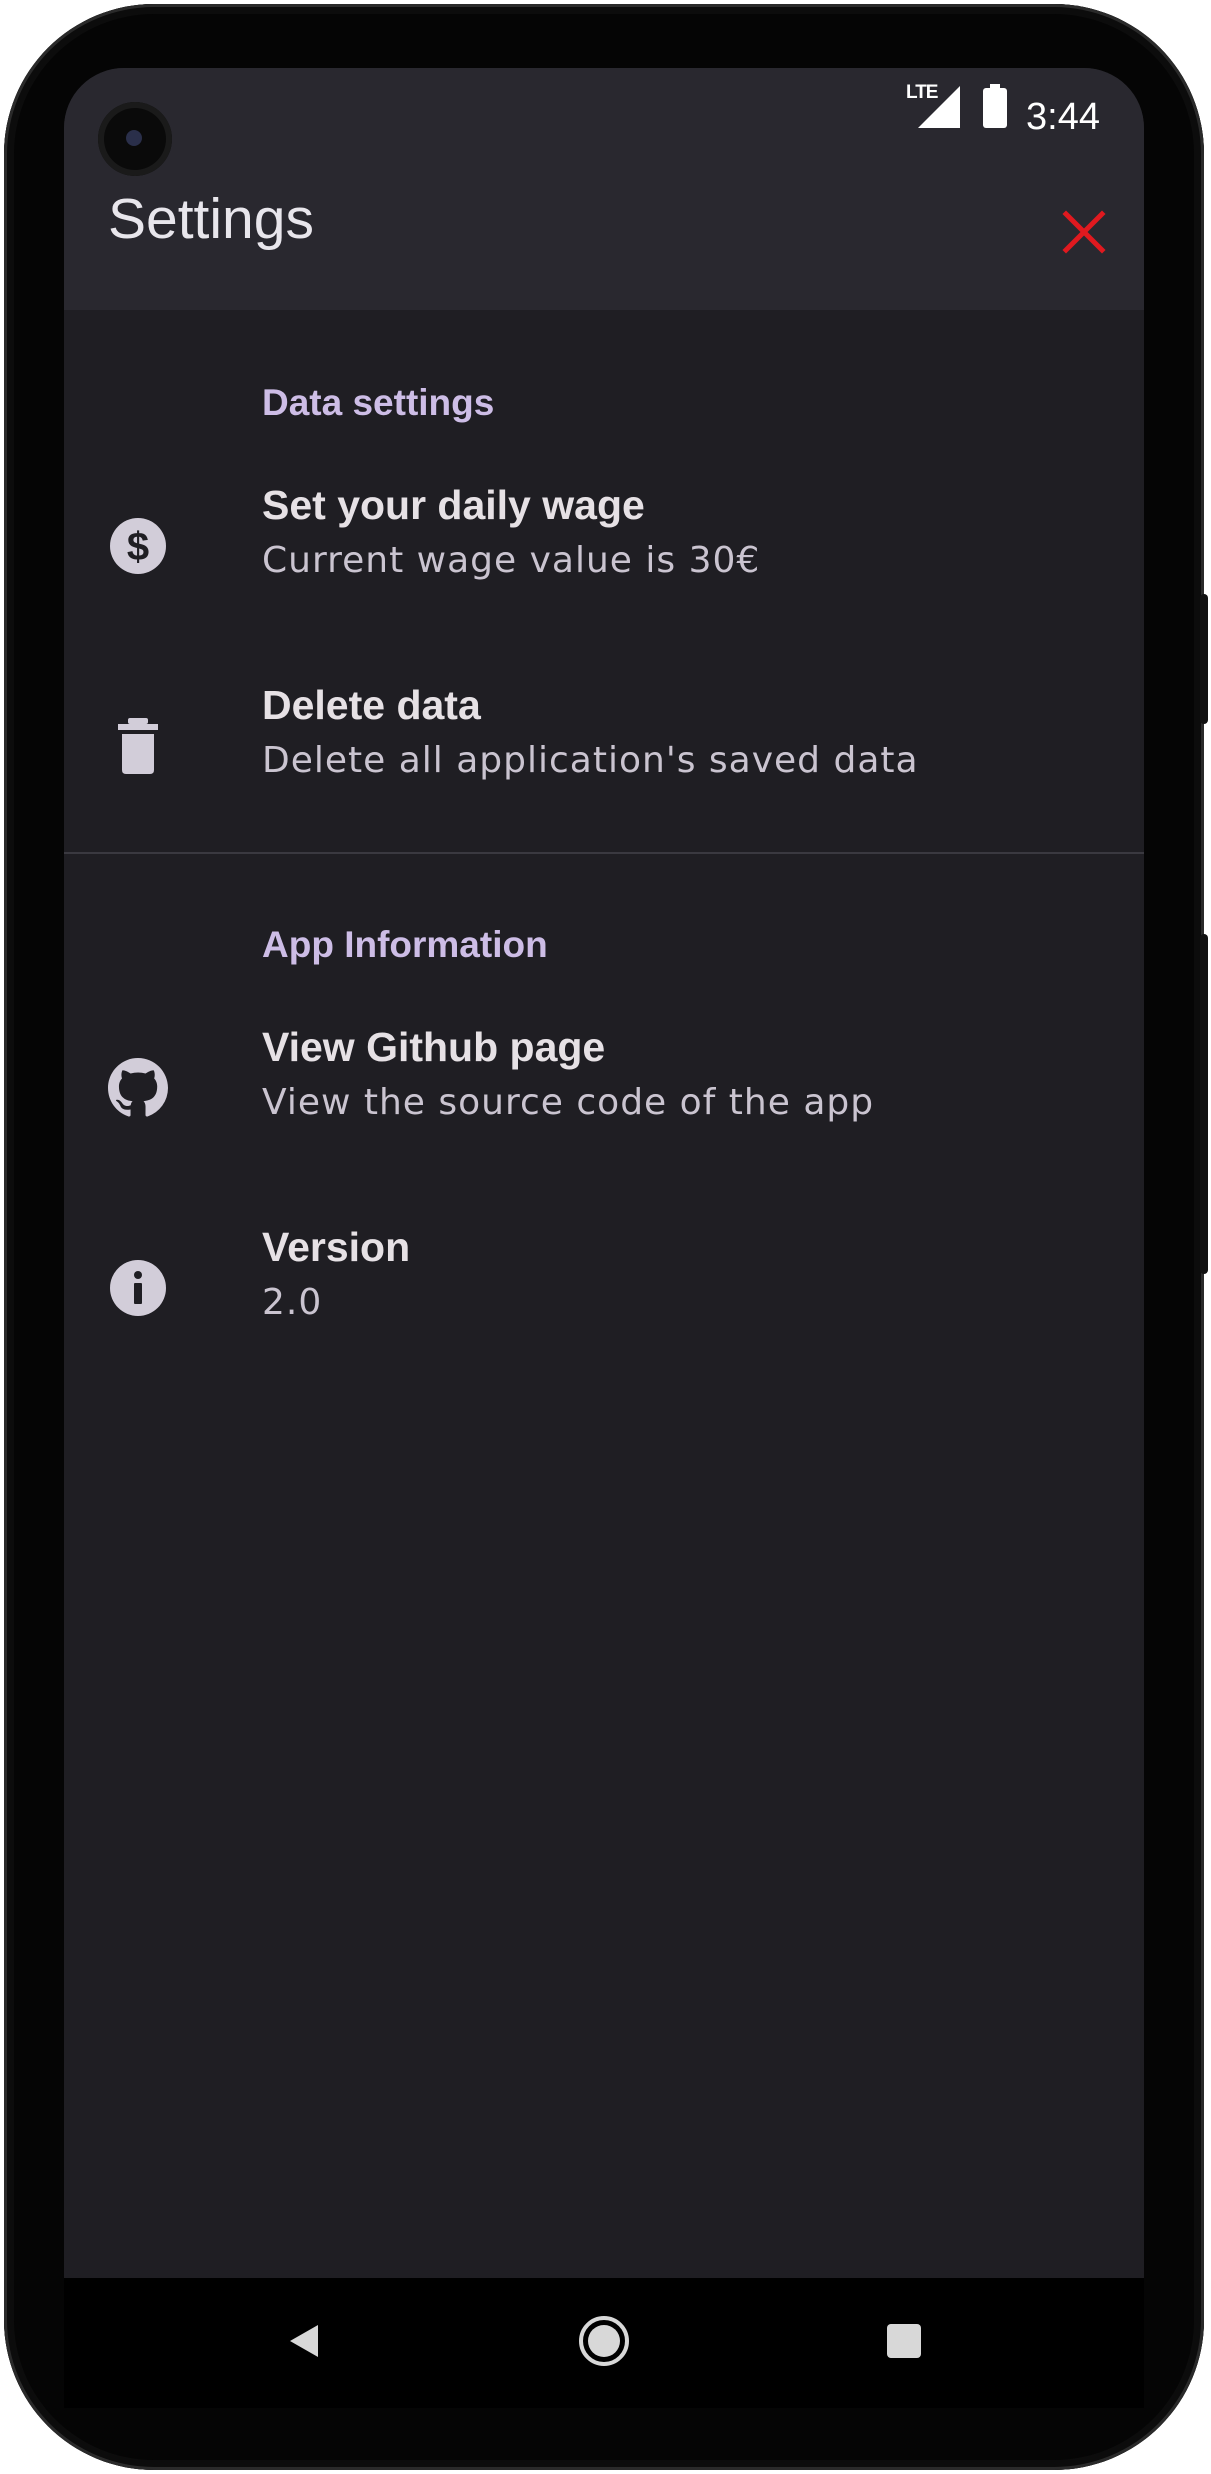 This screenshot has height=2474, width=1211. I want to click on home-icon, so click(604, 2341).